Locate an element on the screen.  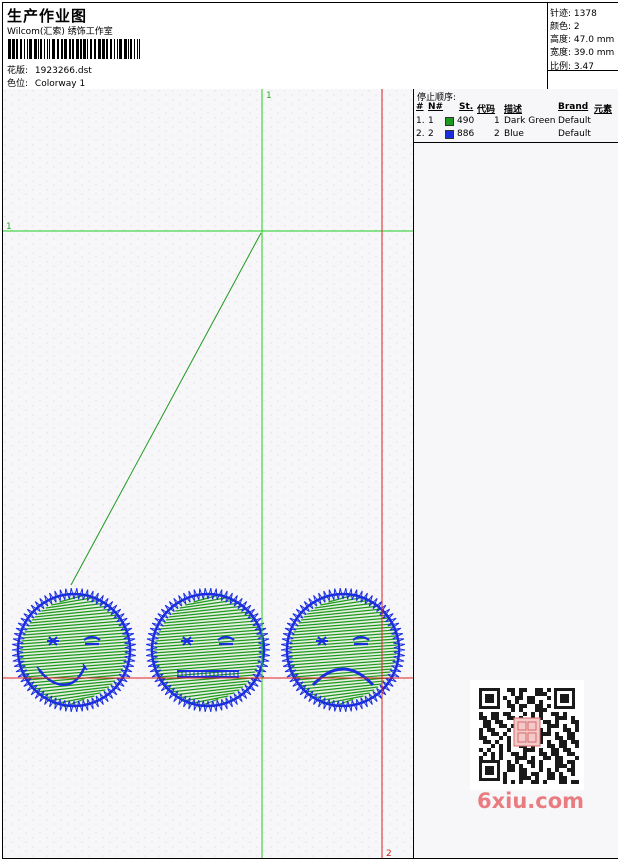
design-width: 宽度: 39.0 mm is located at coordinates (582, 53).